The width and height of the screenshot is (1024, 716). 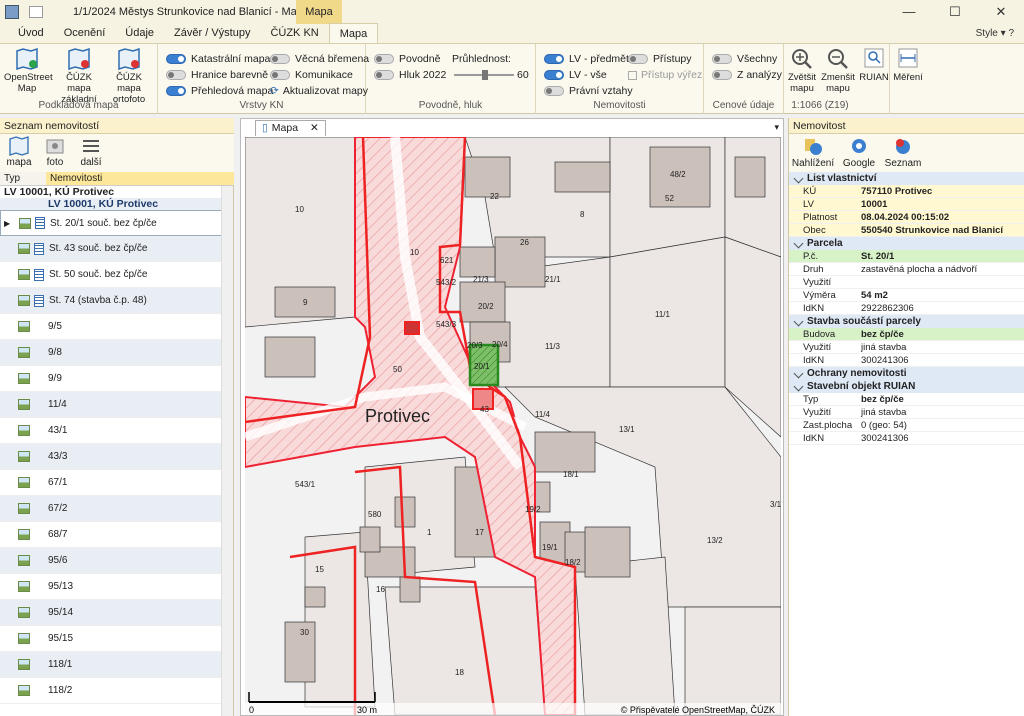 What do you see at coordinates (218, 59) in the screenshot?
I see `toggle-katastralni: Katastrální mapa` at bounding box center [218, 59].